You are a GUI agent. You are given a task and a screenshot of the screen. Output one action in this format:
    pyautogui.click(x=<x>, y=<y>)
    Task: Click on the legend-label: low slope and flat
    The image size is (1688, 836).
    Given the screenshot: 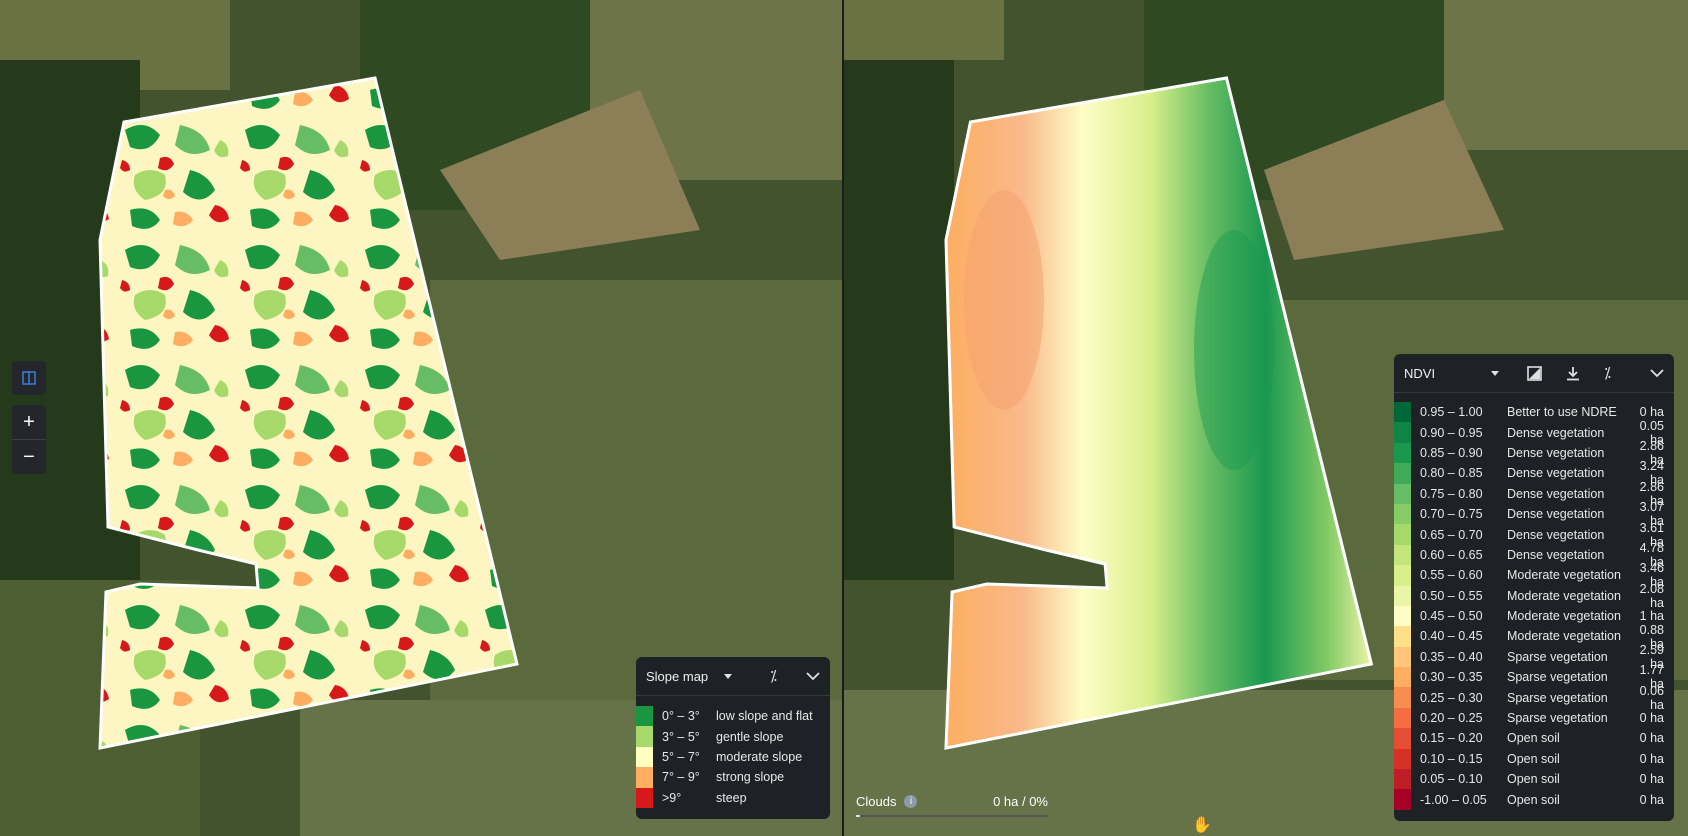 What is the action you would take?
    pyautogui.click(x=764, y=716)
    